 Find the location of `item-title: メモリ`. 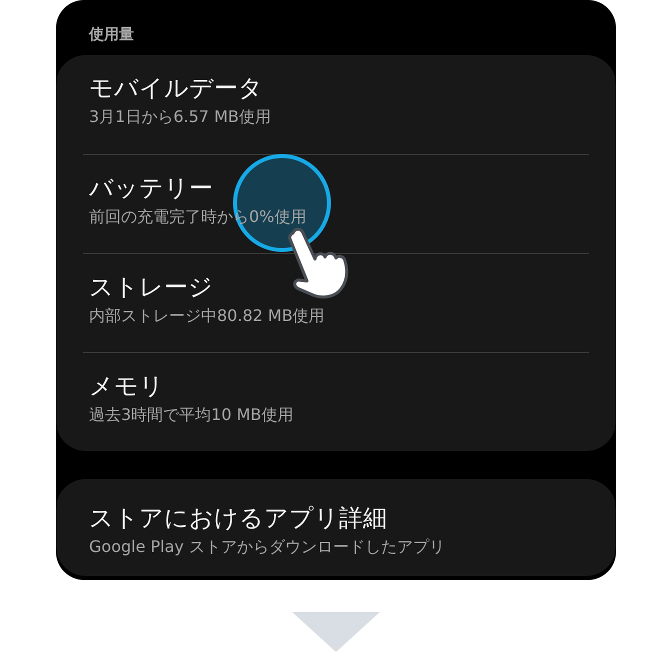

item-title: メモリ is located at coordinates (126, 386).